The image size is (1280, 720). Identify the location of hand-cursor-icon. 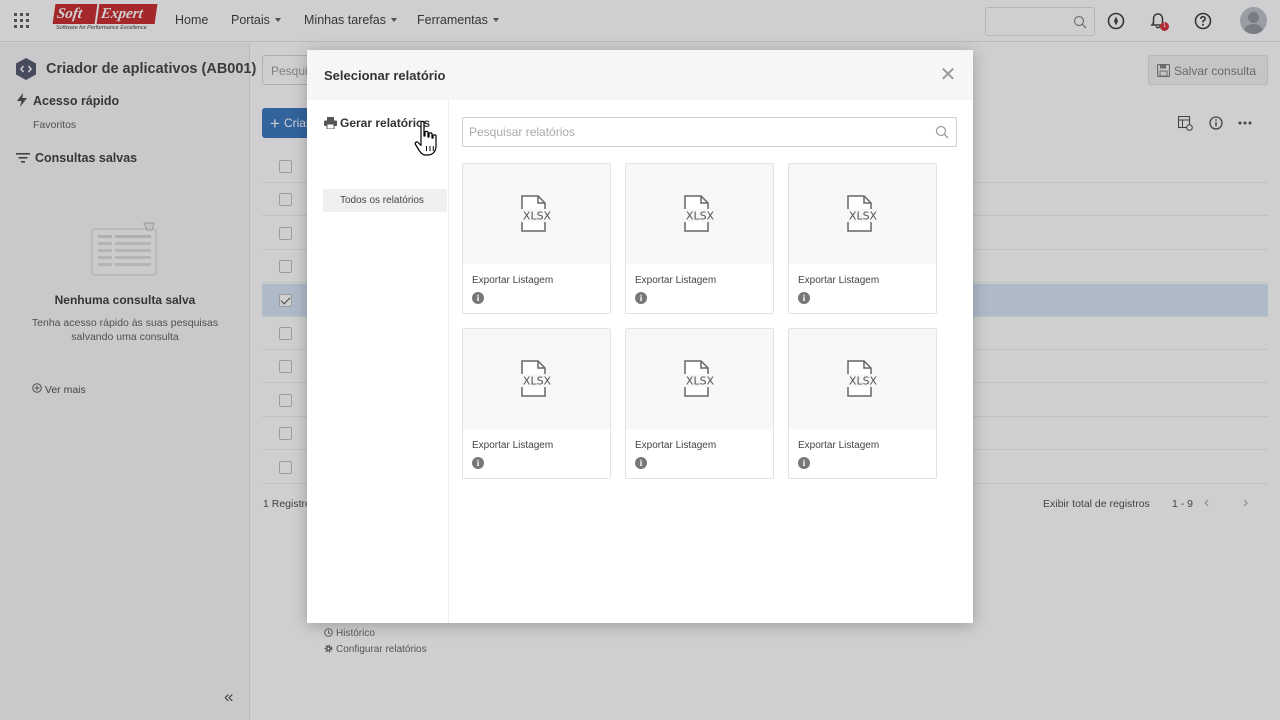
(425, 138).